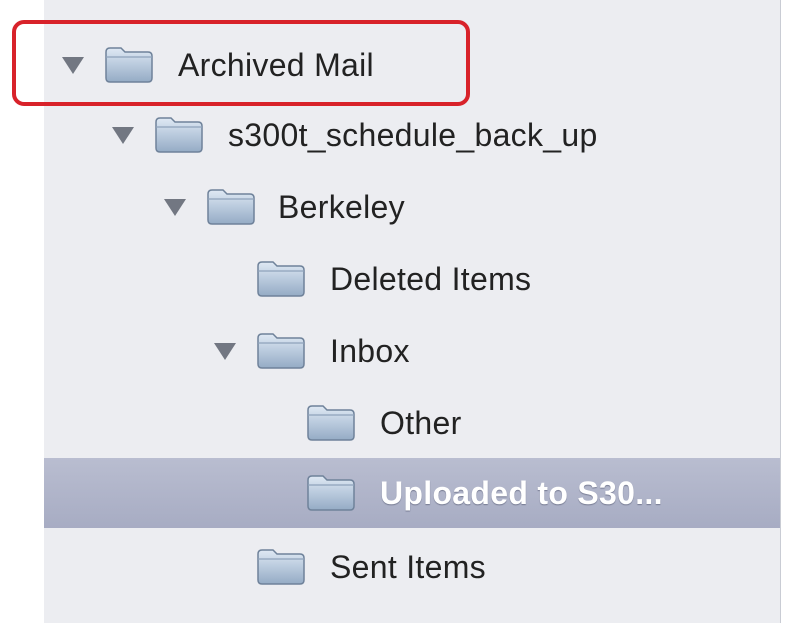 This screenshot has height=623, width=791. I want to click on tree-item-berkeley: Berkeley, so click(395, 207).